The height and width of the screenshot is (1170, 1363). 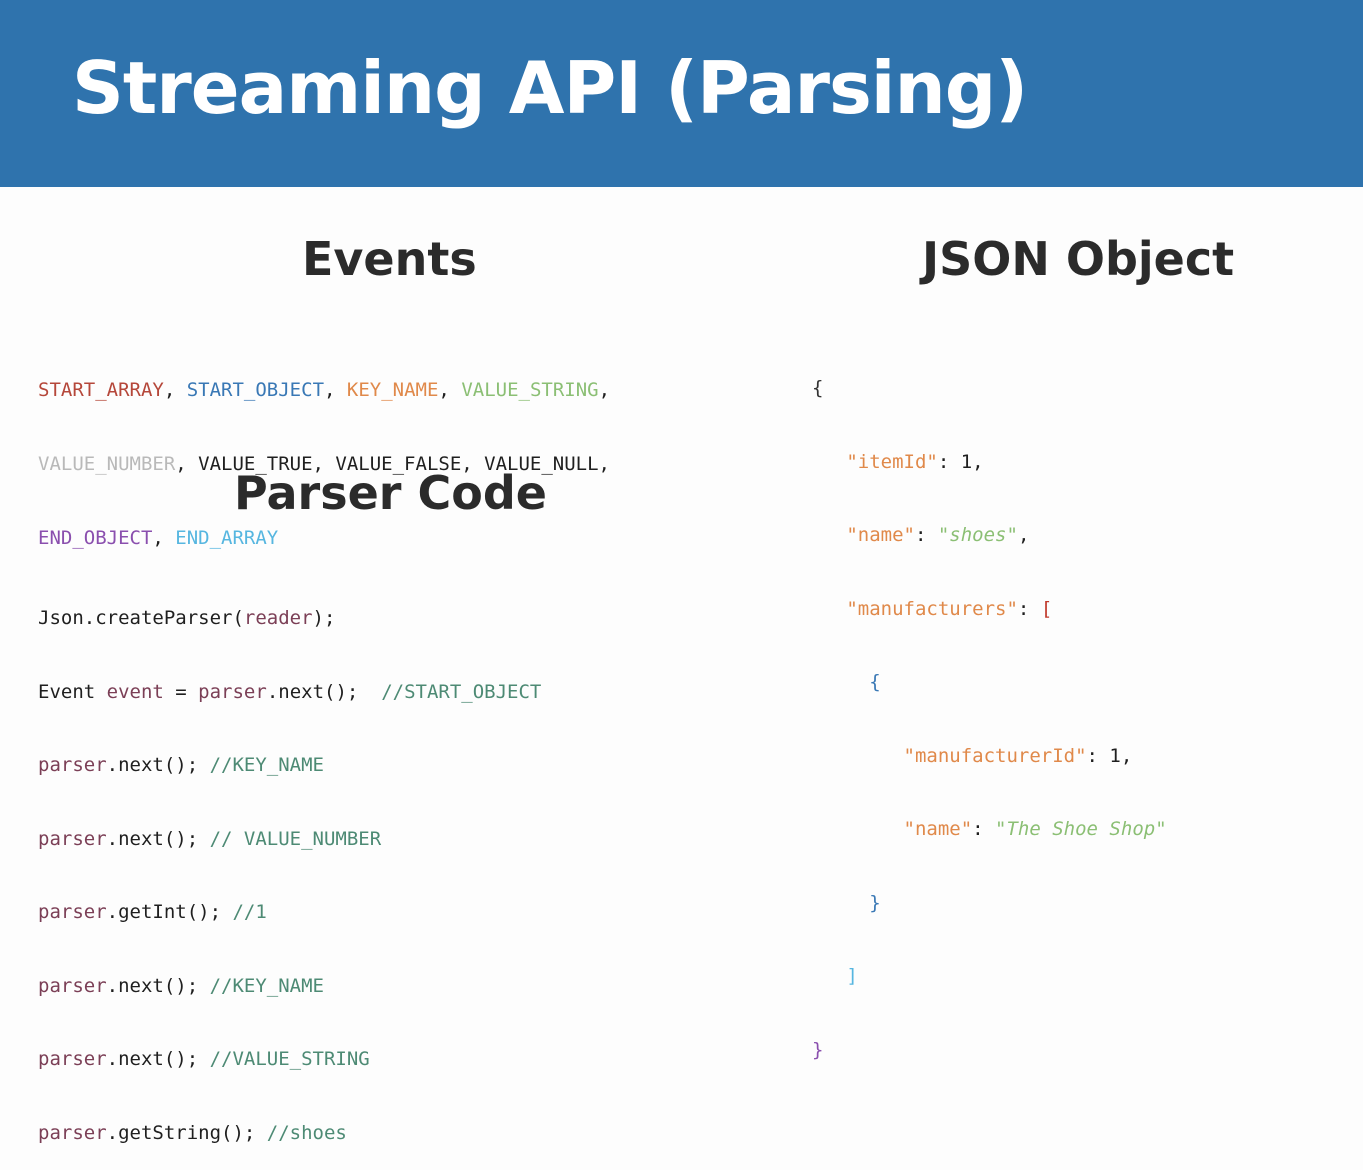 I want to click on code-line: parser.next(); // VALUE_NUMBER, so click(x=210, y=838).